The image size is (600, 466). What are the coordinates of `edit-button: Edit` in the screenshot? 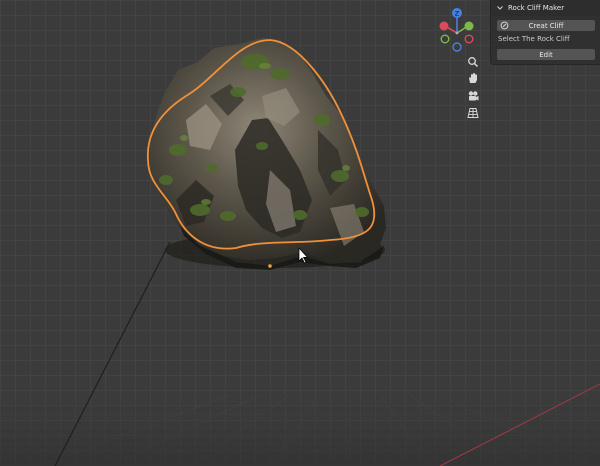 It's located at (546, 54).